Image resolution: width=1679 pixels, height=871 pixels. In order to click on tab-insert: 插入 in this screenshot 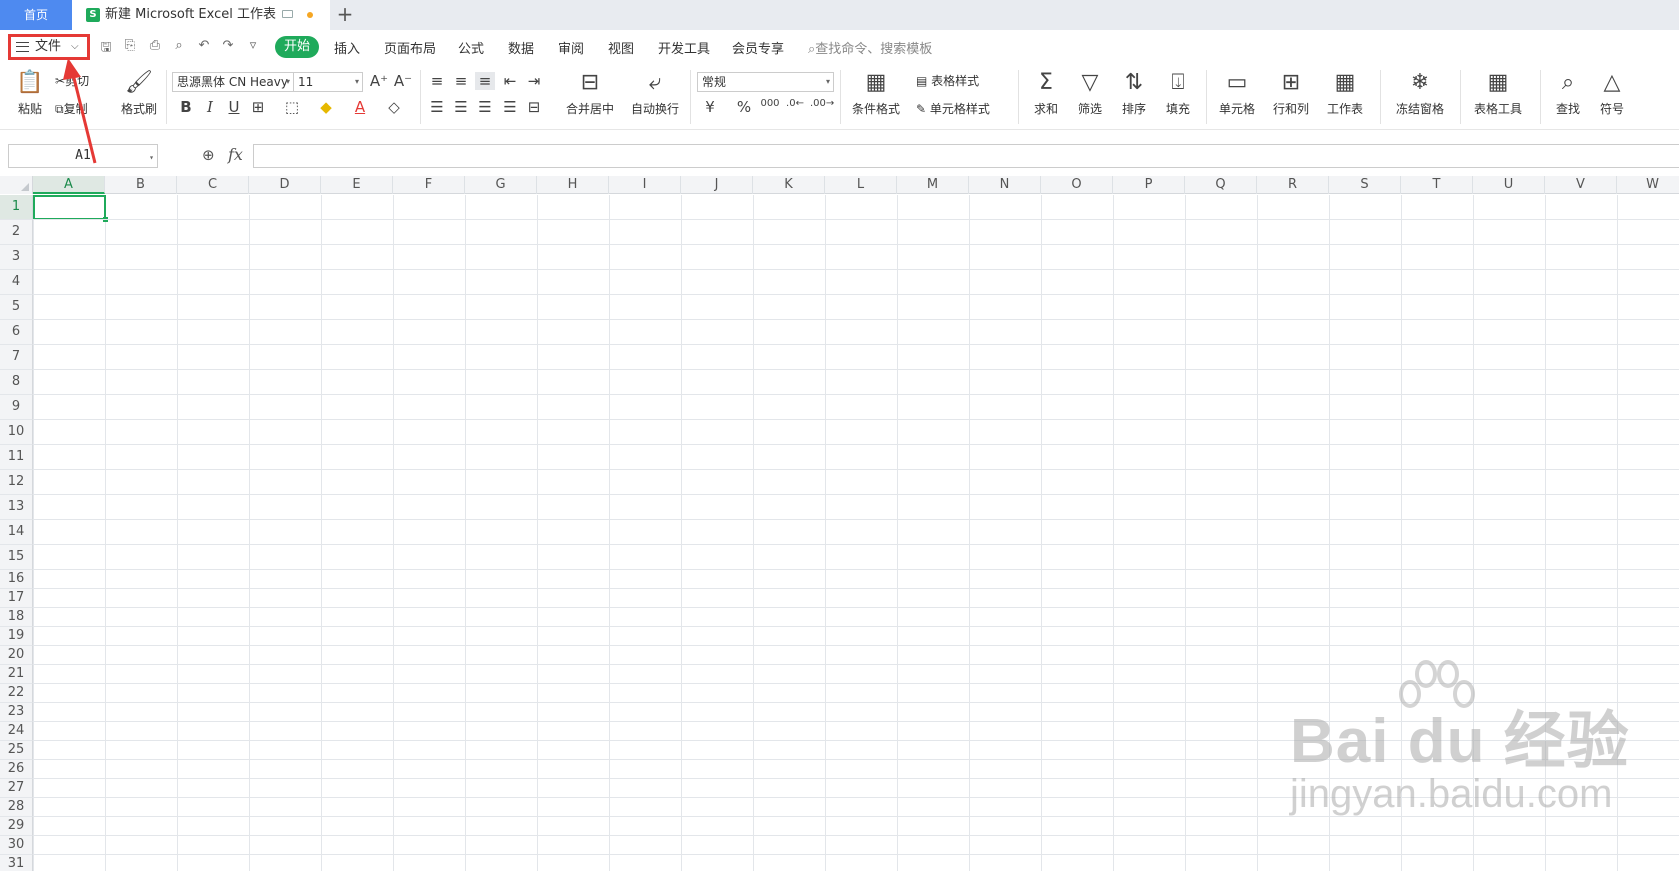, I will do `click(347, 47)`.